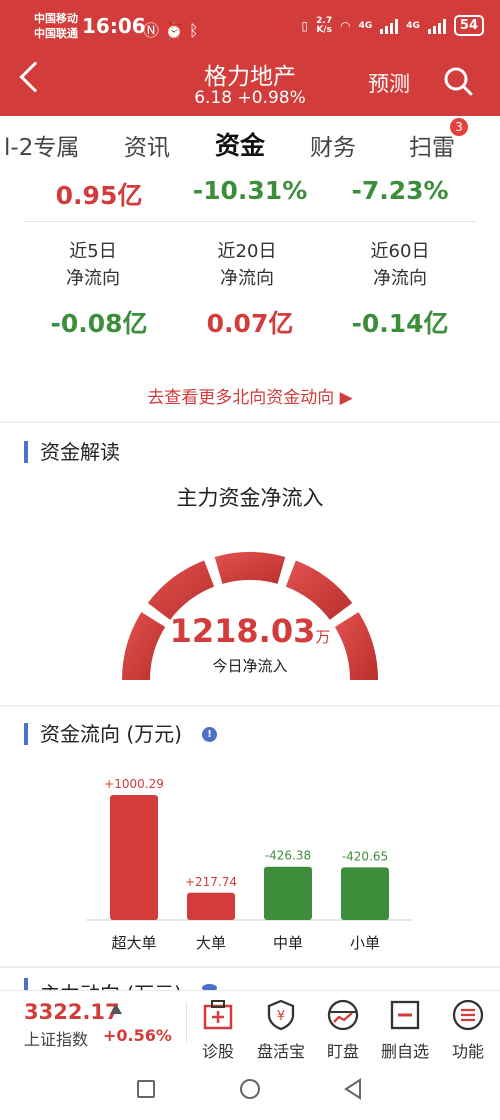 The height and width of the screenshot is (1120, 500). Describe the element at coordinates (103, 734) in the screenshot. I see `section-title-fund-flow: 资金流向 (万元)` at that location.